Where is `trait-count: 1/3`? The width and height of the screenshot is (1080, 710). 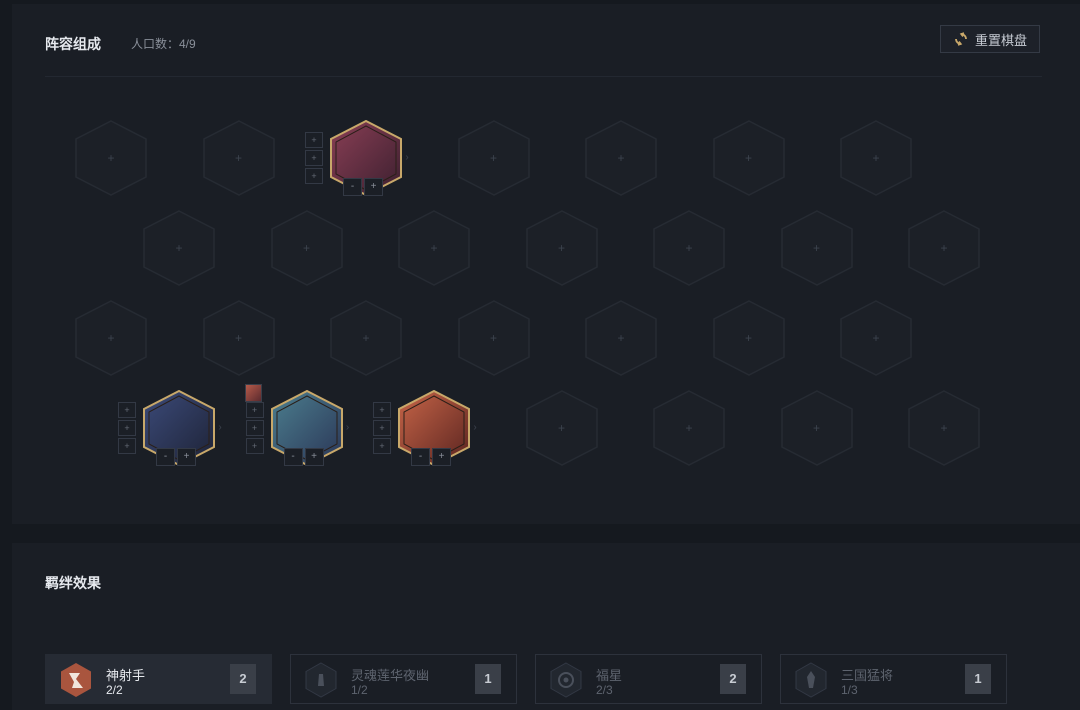
trait-count: 1/3 is located at coordinates (849, 690).